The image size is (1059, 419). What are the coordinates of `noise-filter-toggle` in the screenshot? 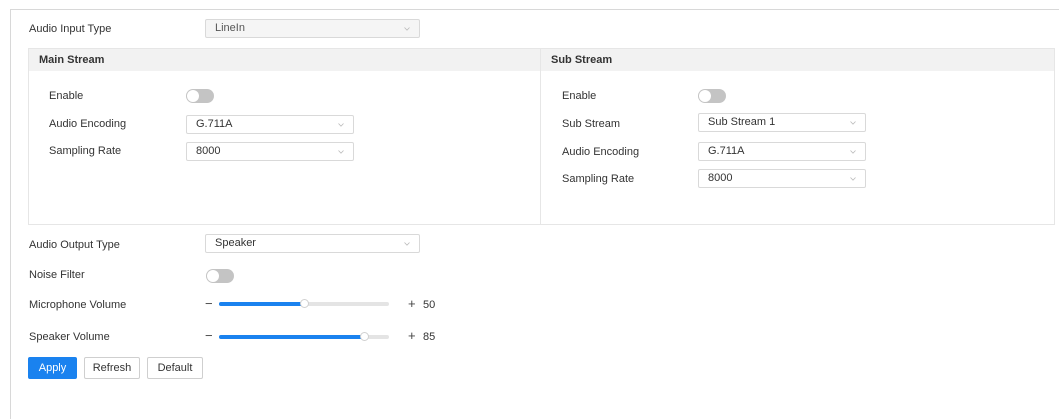 It's located at (220, 276).